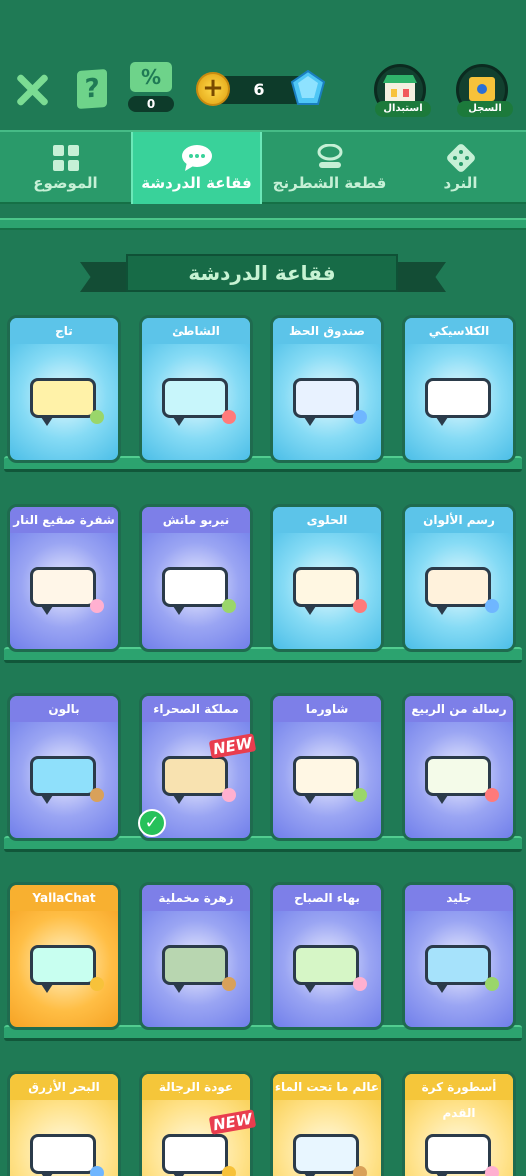  What do you see at coordinates (196, 158) in the screenshot?
I see `chat-bubble-icon` at bounding box center [196, 158].